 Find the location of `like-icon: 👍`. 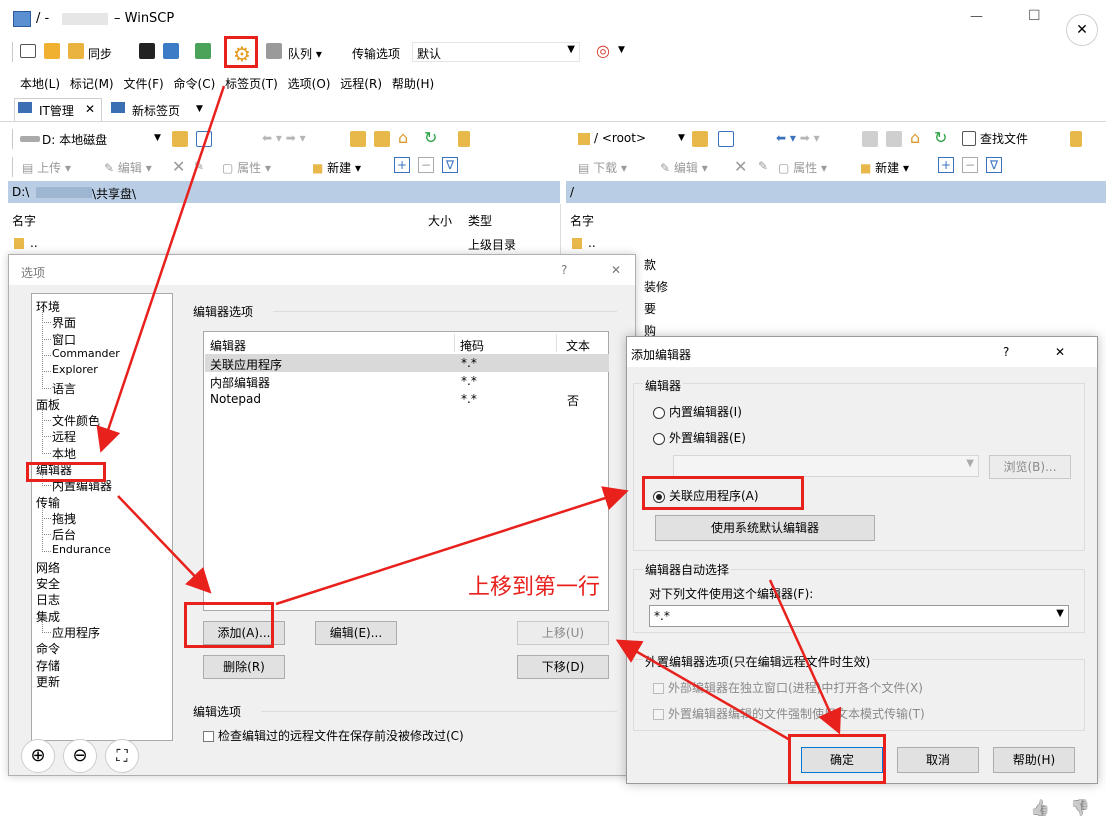

like-icon: 👍 is located at coordinates (1040, 807).